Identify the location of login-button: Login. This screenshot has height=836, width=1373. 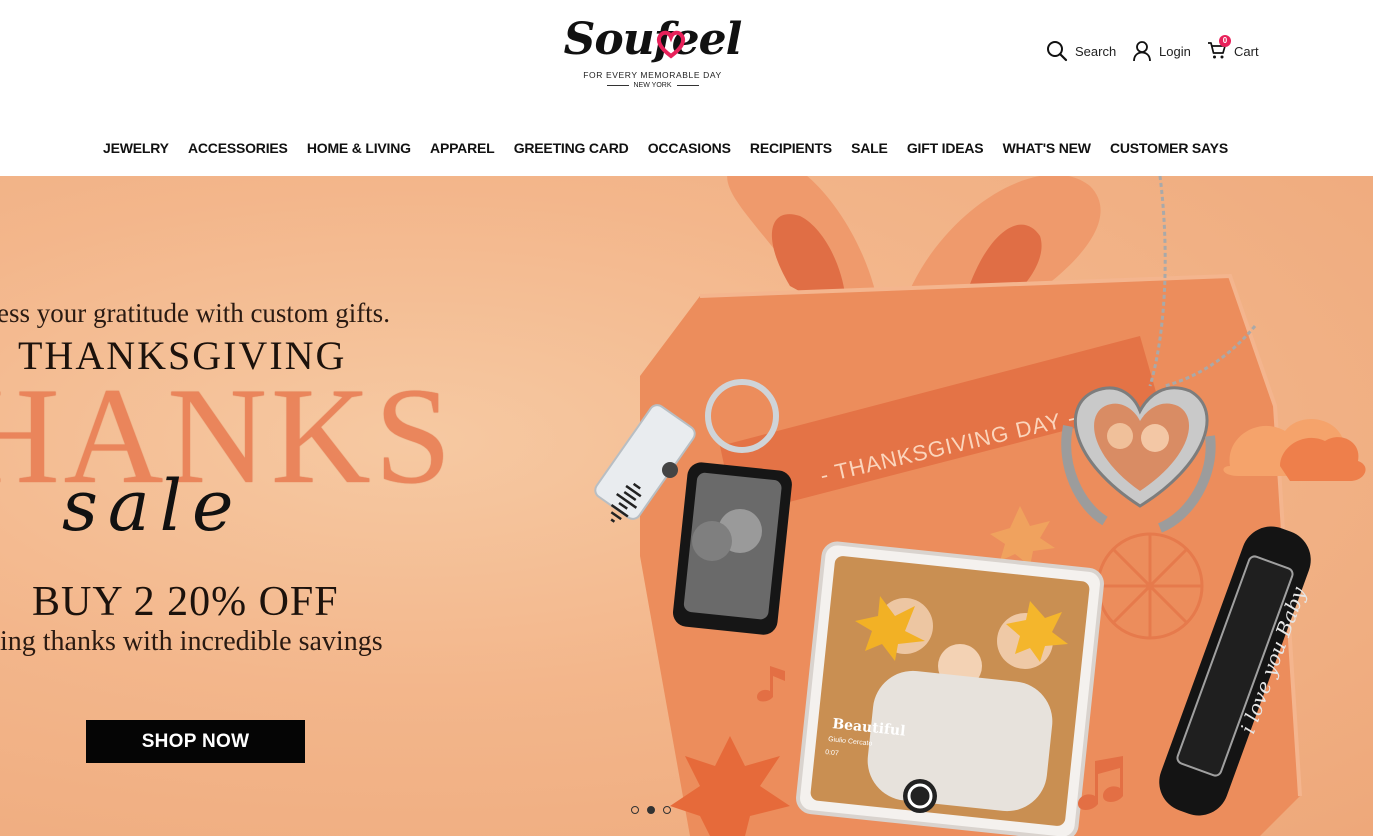
(1161, 51).